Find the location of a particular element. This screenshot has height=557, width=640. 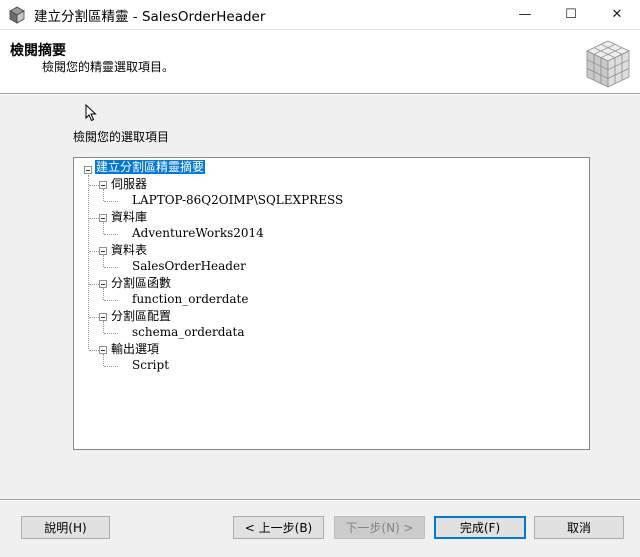

finish-button: 完成(F) is located at coordinates (480, 527).